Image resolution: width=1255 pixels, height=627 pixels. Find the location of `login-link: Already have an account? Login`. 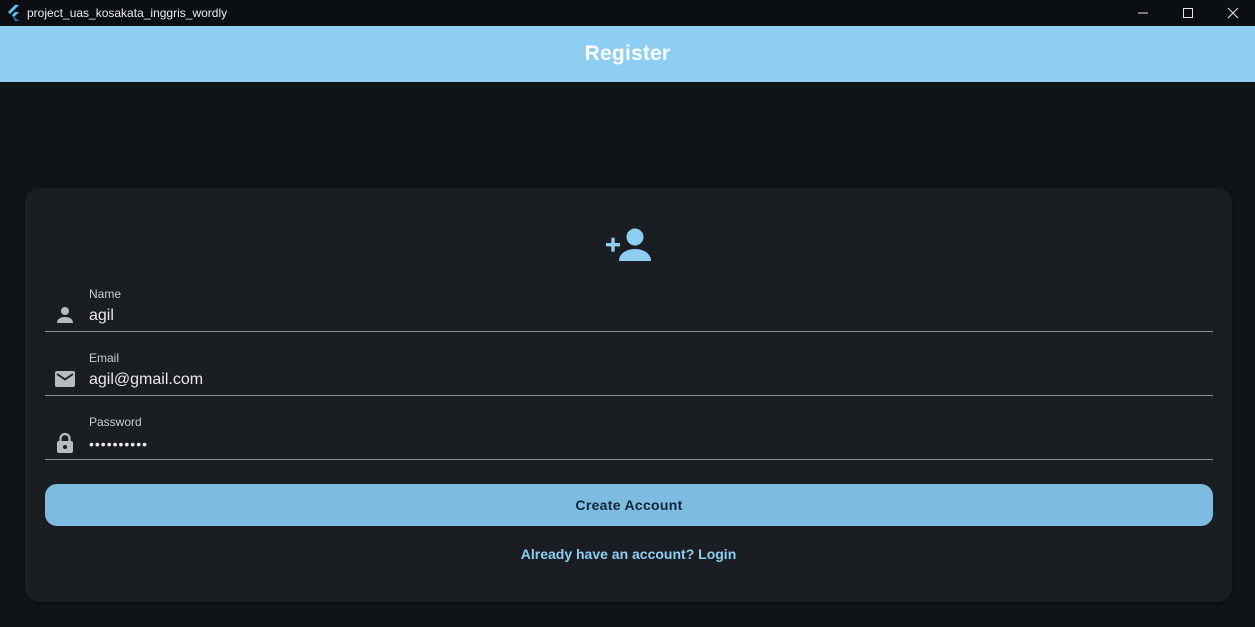

login-link: Already have an account? Login is located at coordinates (629, 554).